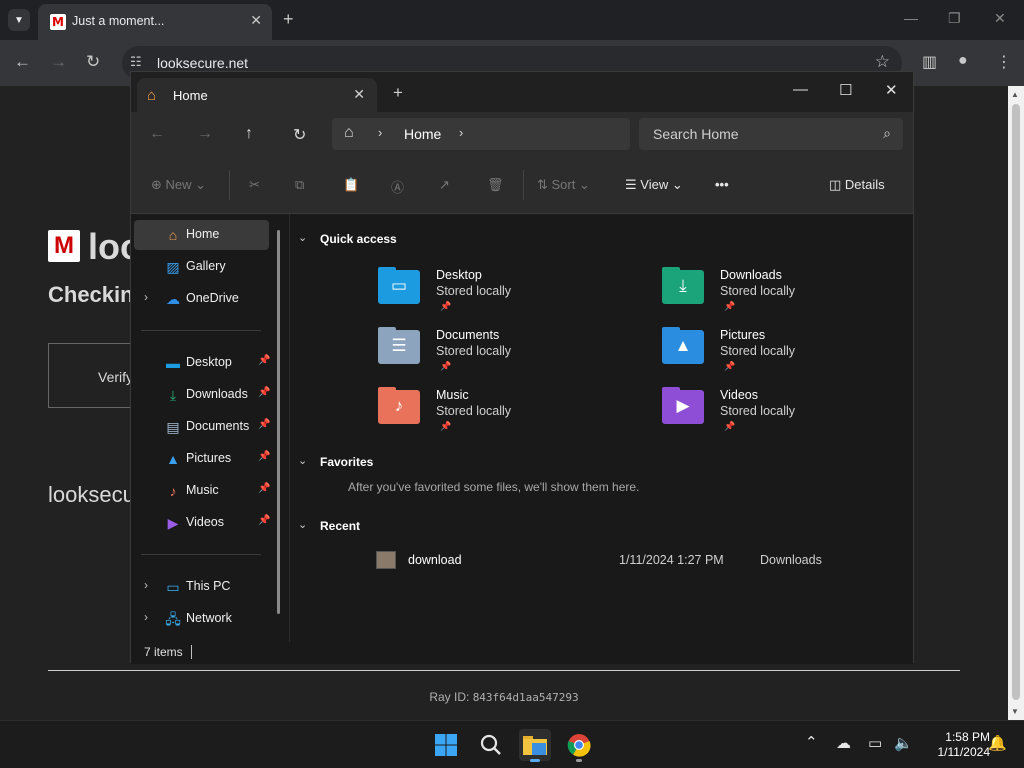 The image size is (1024, 768). What do you see at coordinates (722, 184) in the screenshot?
I see `more-options-icon: •••` at bounding box center [722, 184].